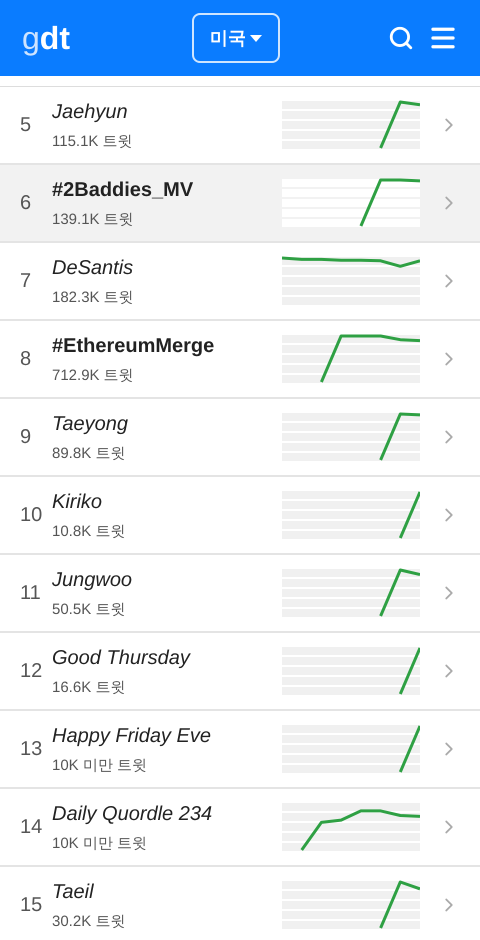  What do you see at coordinates (93, 580) in the screenshot?
I see `trend-name: Jungwoo` at bounding box center [93, 580].